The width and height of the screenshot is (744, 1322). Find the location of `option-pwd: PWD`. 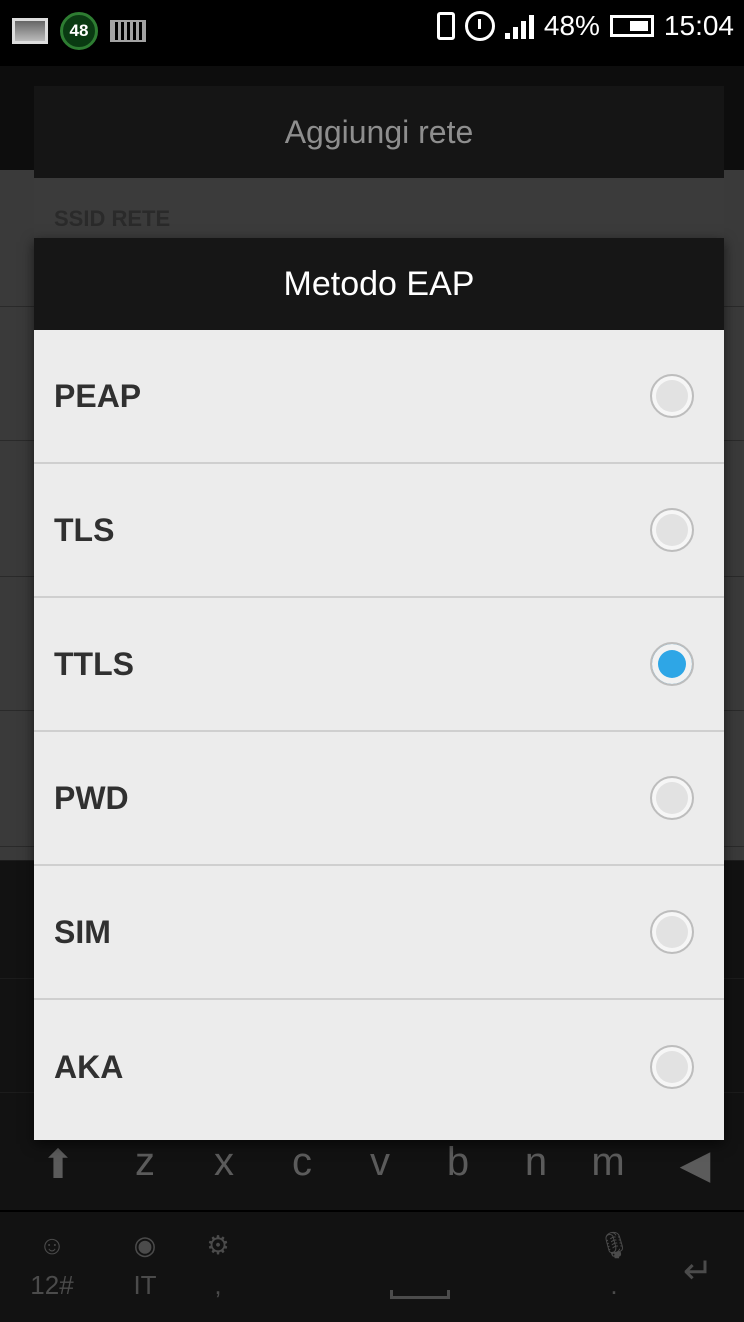

option-pwd: PWD is located at coordinates (379, 799).